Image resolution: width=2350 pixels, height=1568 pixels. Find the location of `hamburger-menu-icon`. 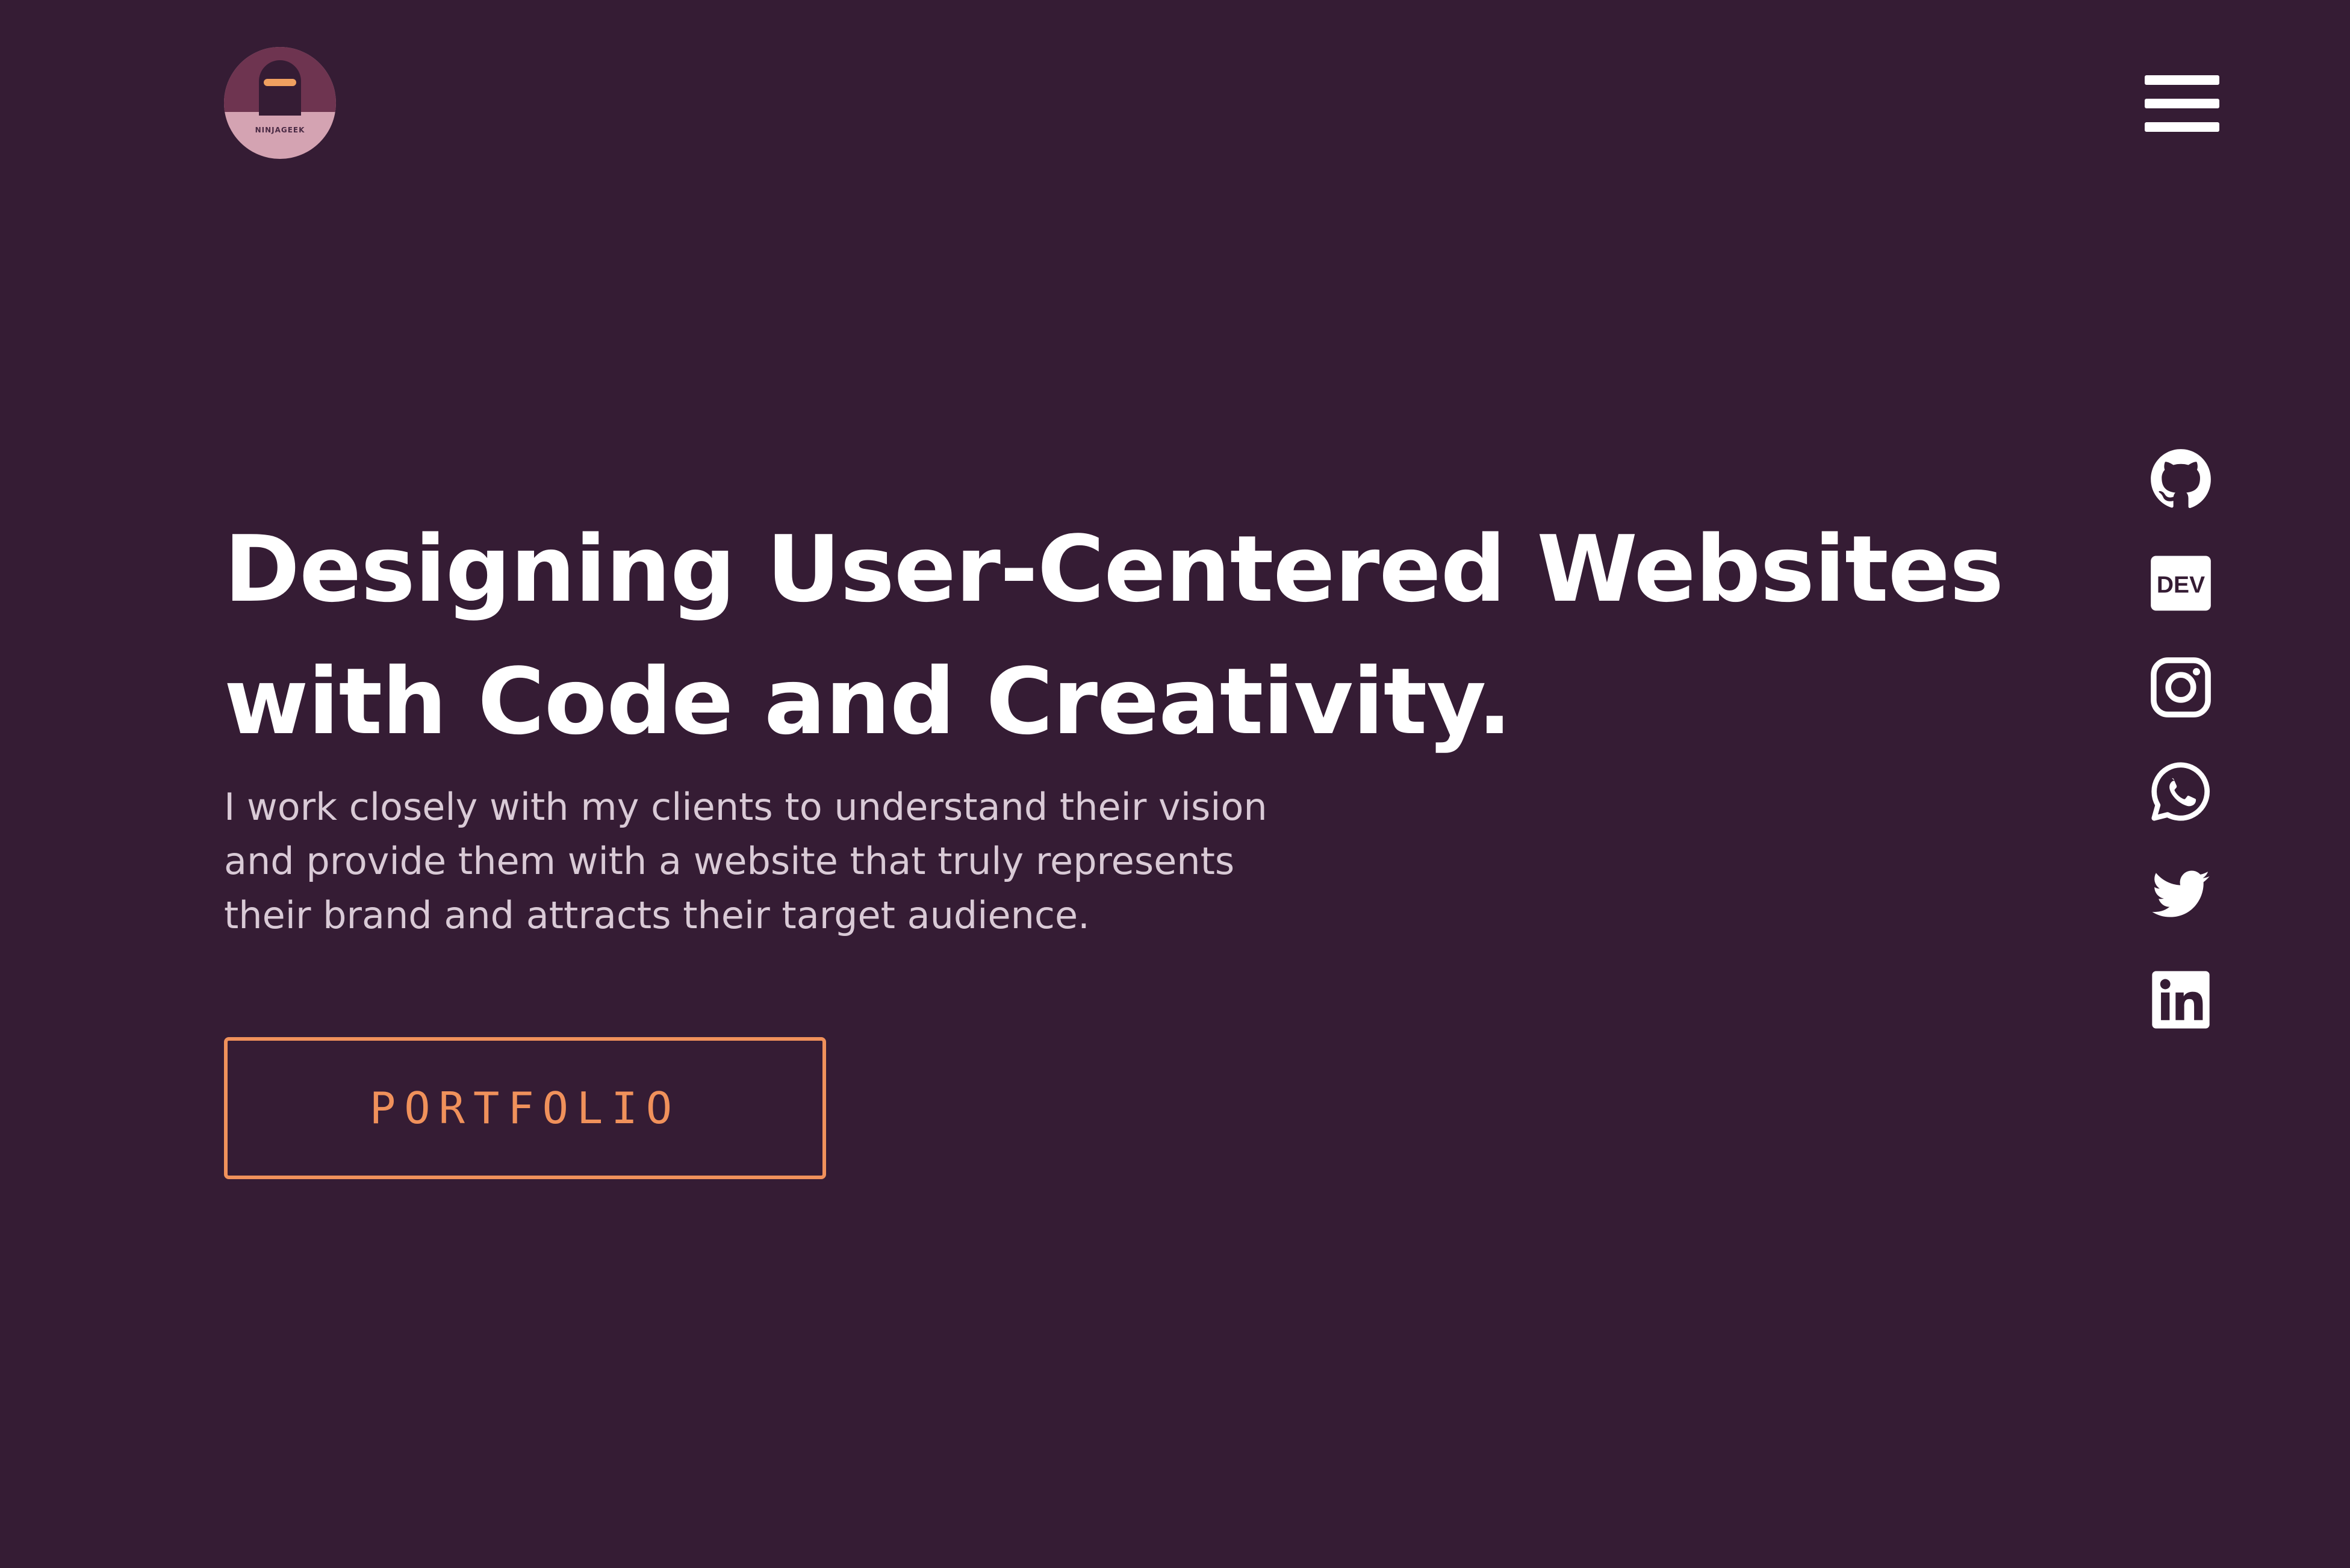

hamburger-menu-icon is located at coordinates (2182, 103).